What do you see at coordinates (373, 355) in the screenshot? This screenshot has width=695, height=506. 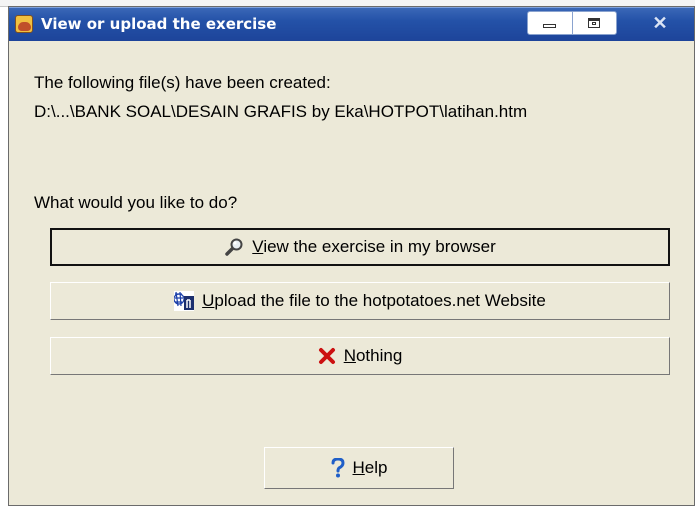 I see `nothing-button-label: Nothing` at bounding box center [373, 355].